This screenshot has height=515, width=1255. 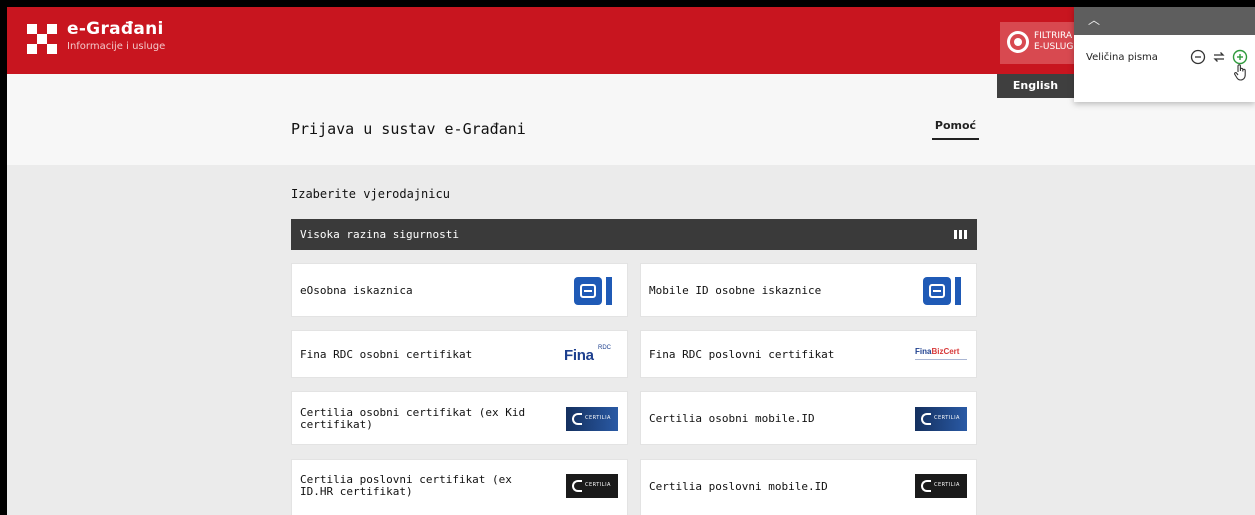 I want to click on credential-label: Fina RDC poslovni certifikat, so click(x=742, y=354).